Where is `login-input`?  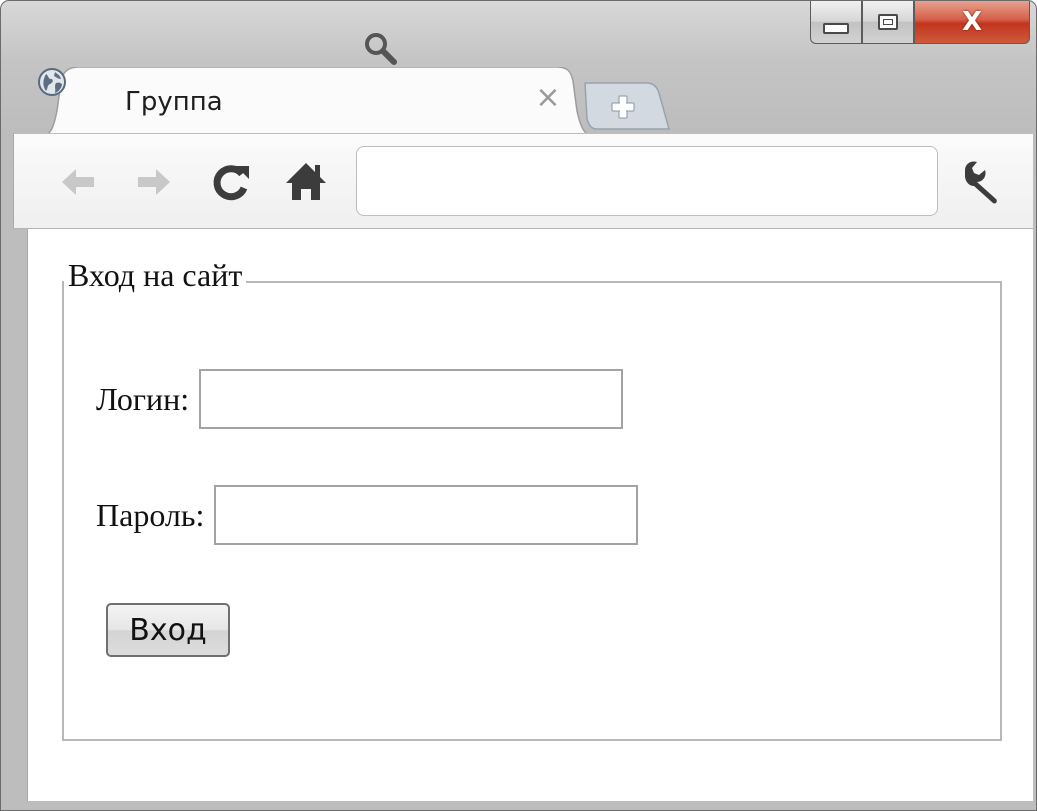 login-input is located at coordinates (411, 399).